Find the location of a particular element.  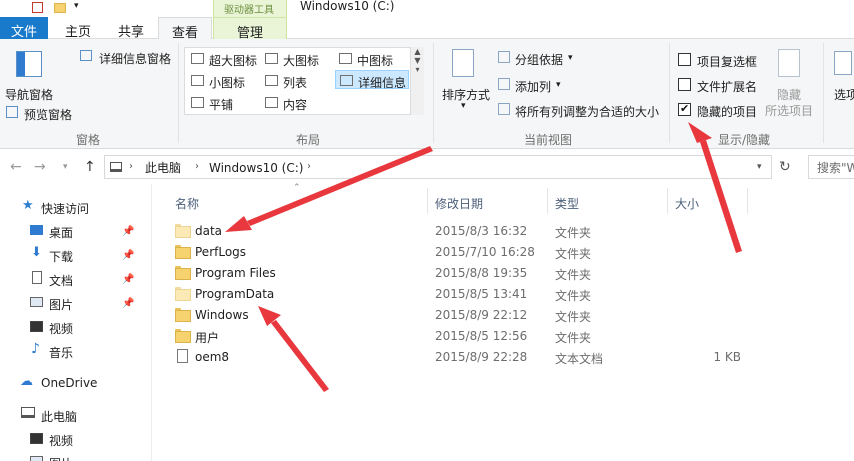

preview-pane-button: 预览窗格 is located at coordinates (48, 114).